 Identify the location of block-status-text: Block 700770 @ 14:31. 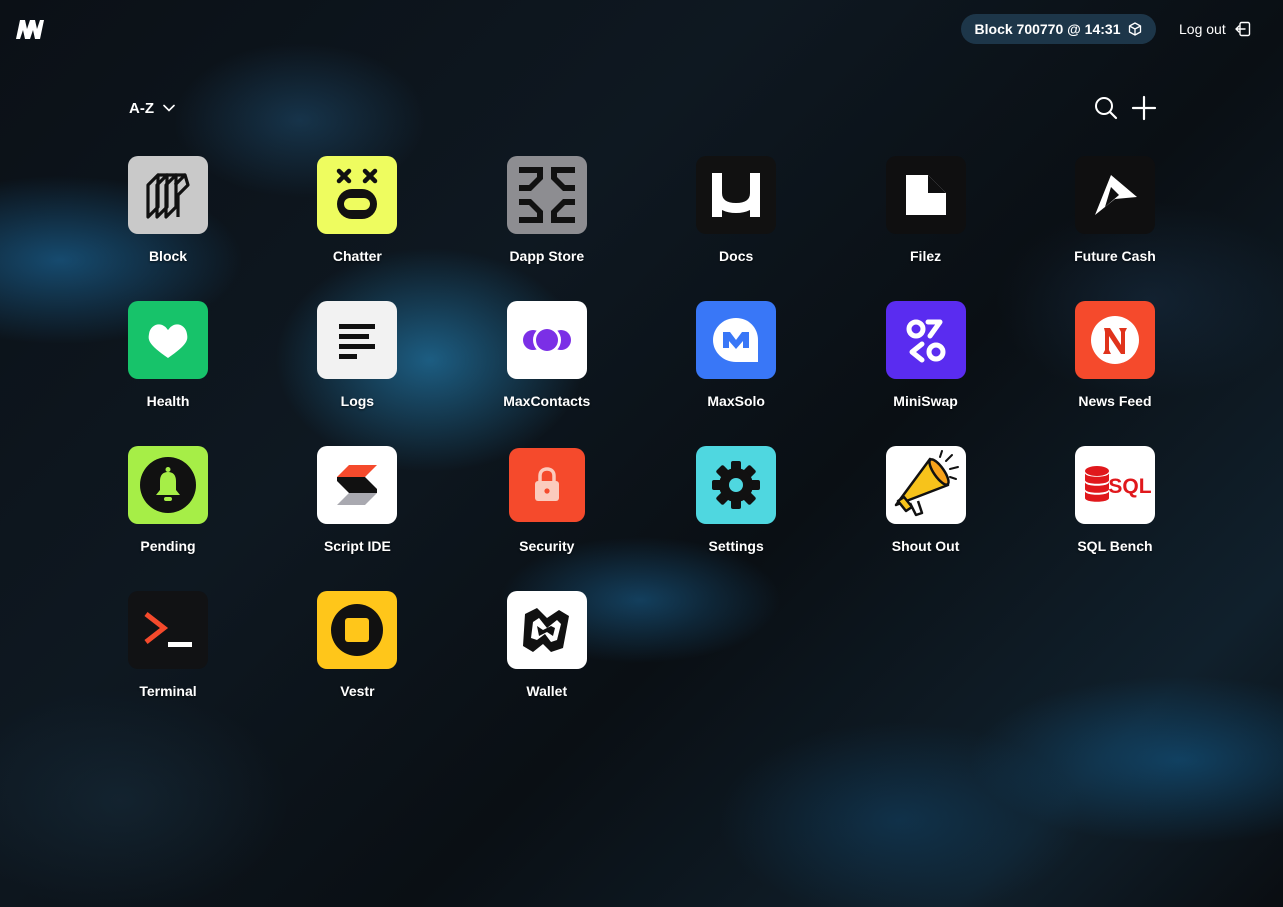
(1047, 29).